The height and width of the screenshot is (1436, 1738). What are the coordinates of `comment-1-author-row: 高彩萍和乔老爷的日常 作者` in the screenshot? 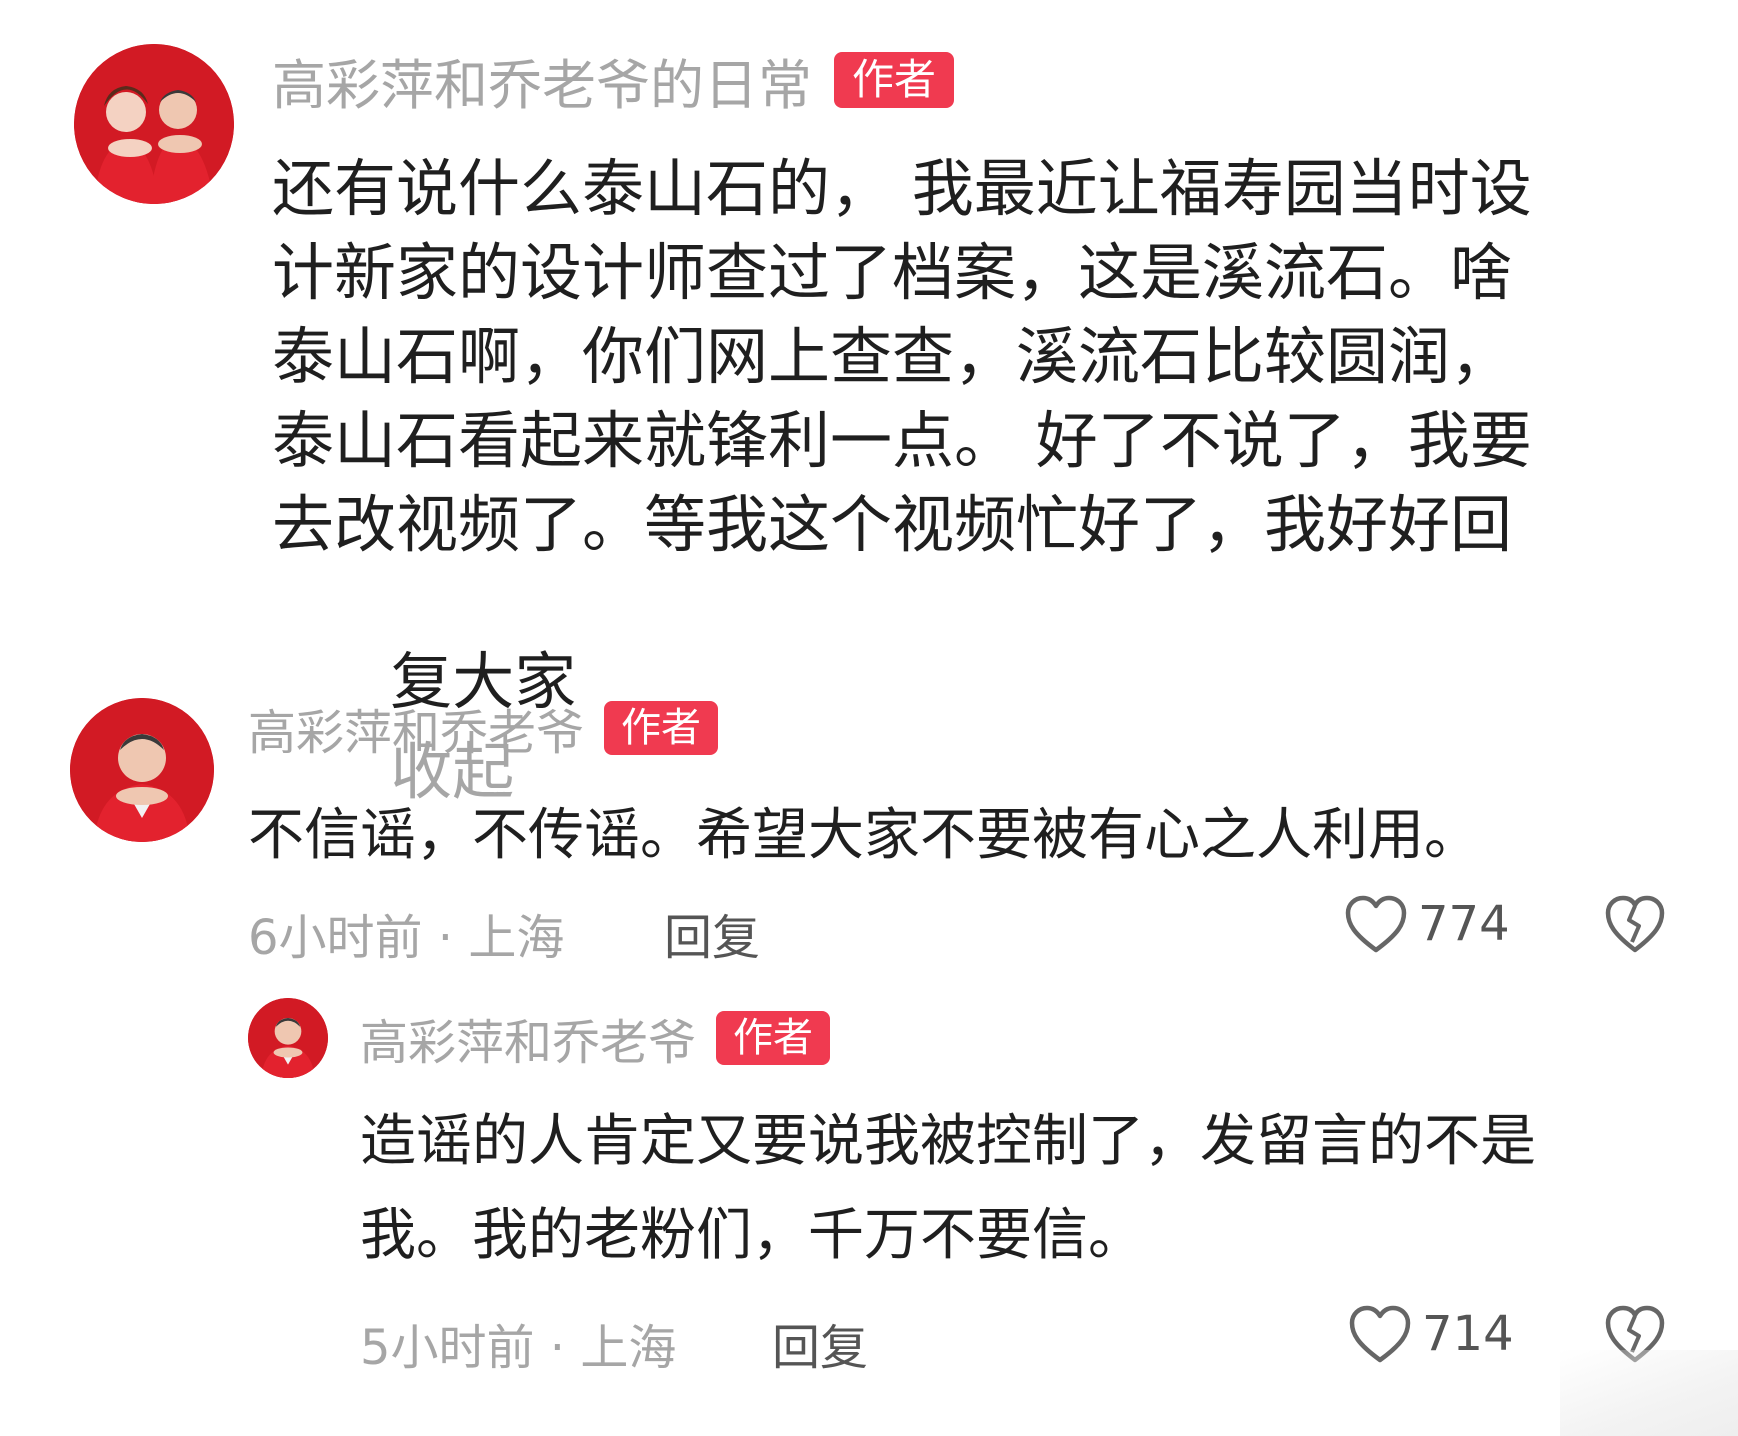 It's located at (613, 81).